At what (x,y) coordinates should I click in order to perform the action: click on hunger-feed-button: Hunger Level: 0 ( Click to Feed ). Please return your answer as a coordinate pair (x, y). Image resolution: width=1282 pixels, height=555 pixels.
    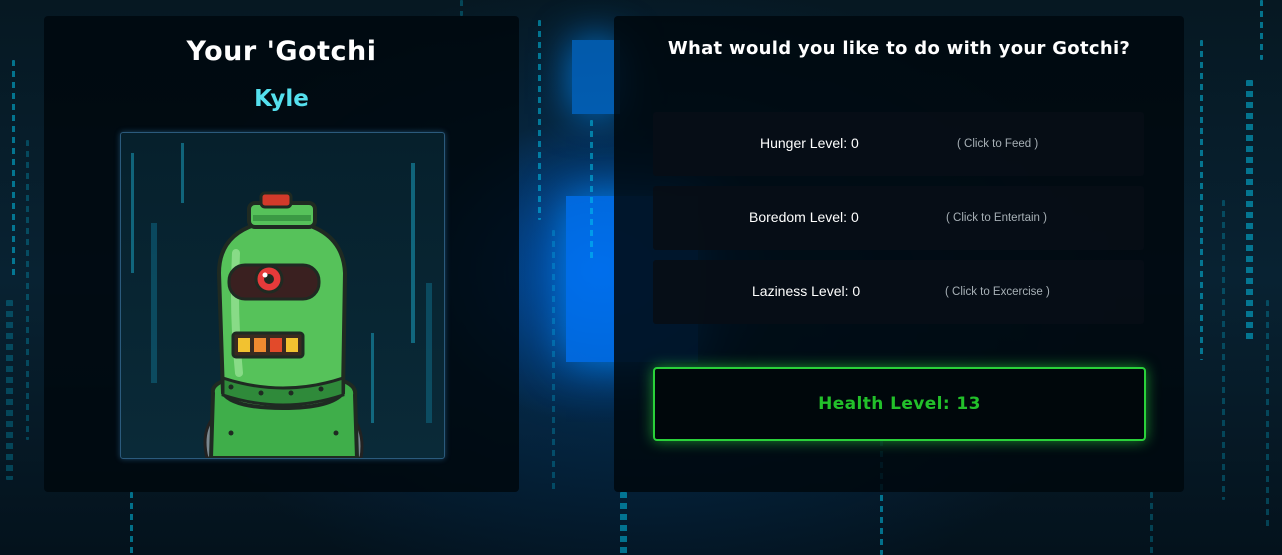
    Looking at the image, I should click on (898, 144).